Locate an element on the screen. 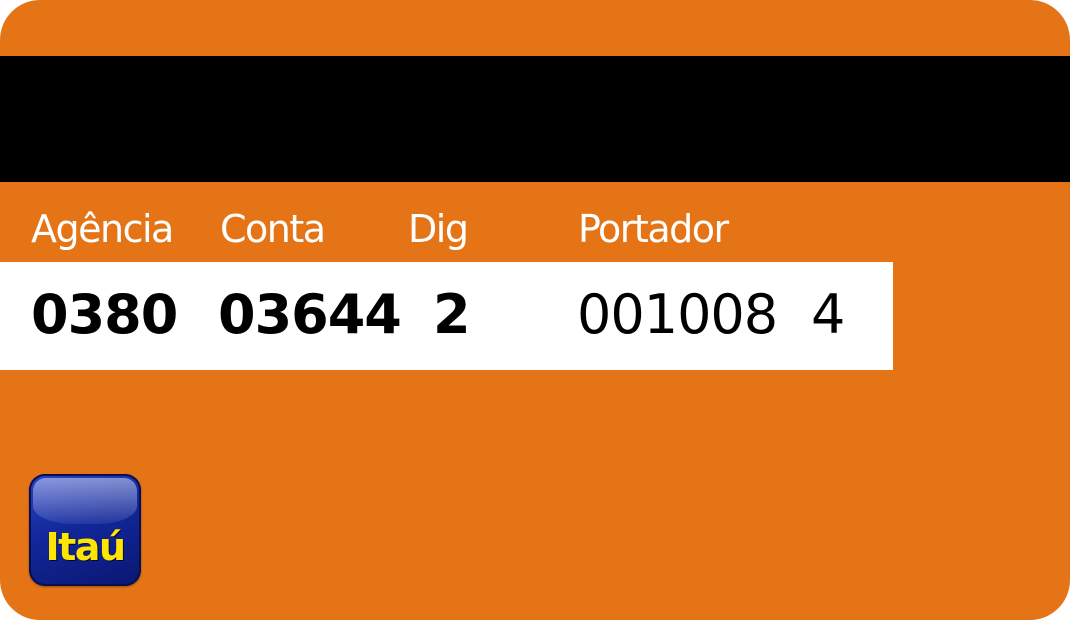 The width and height of the screenshot is (1070, 620). conta-value: 03644 is located at coordinates (310, 314).